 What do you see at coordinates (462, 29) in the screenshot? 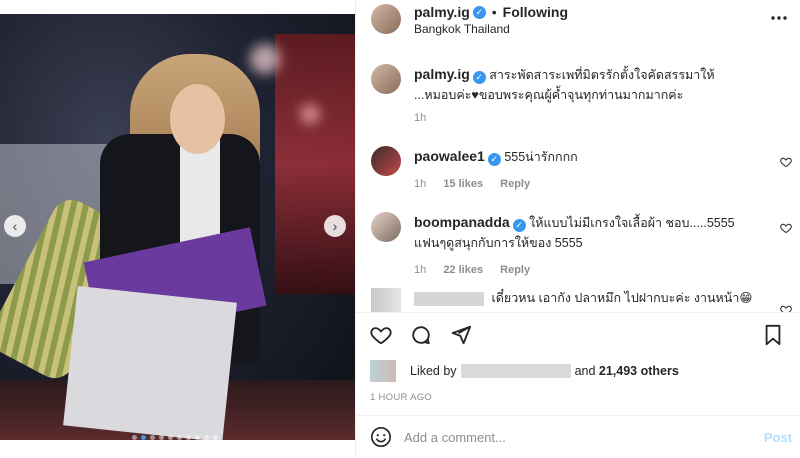
I see `location-link: Bangkok Thailand` at bounding box center [462, 29].